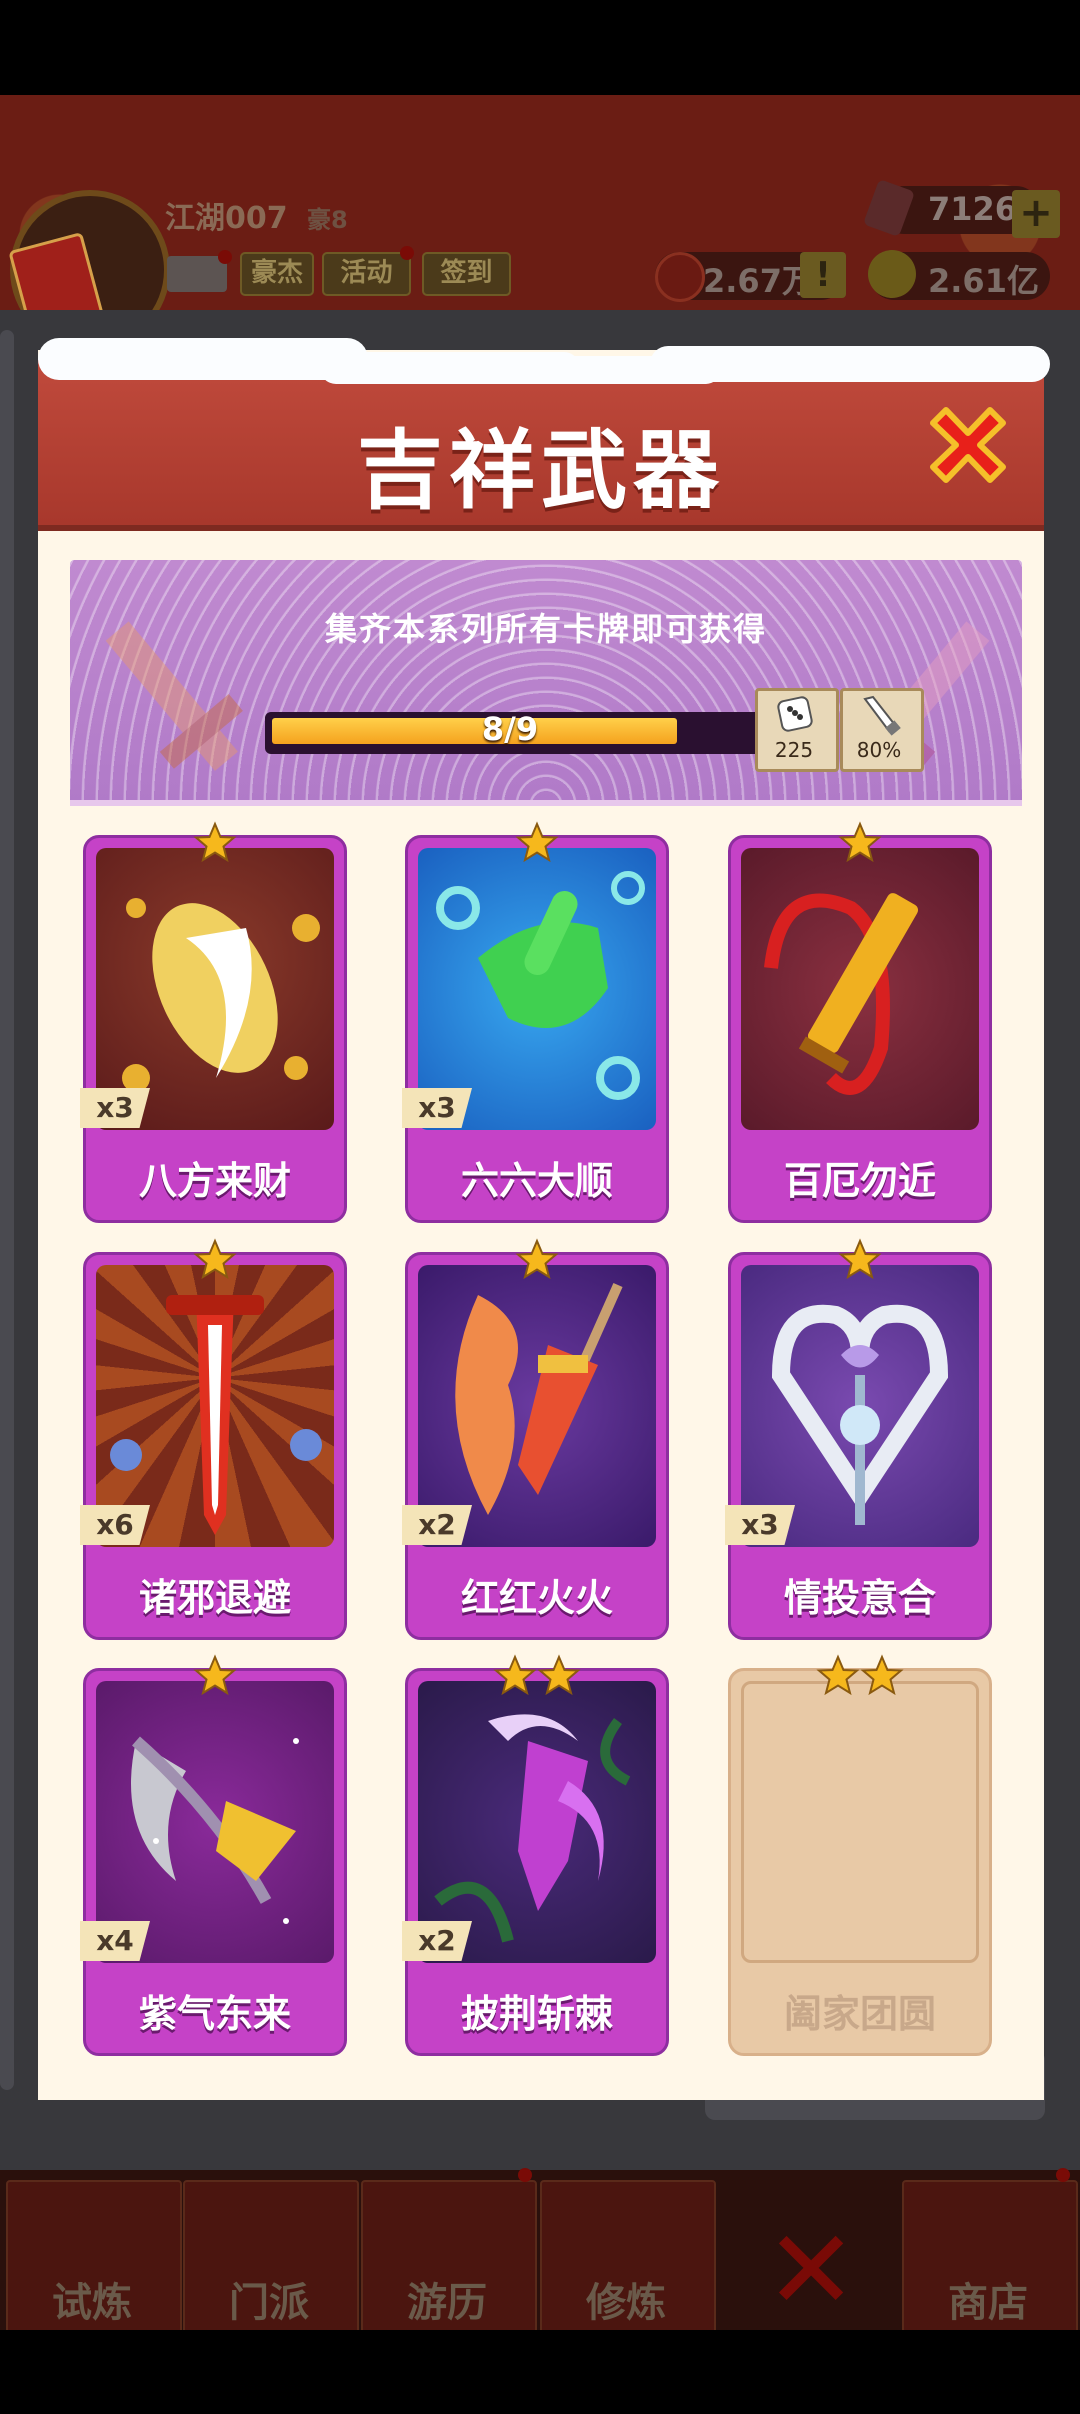 The width and height of the screenshot is (1080, 2414). What do you see at coordinates (626, 2303) in the screenshot?
I see `nav-label-cultivate: 修炼` at bounding box center [626, 2303].